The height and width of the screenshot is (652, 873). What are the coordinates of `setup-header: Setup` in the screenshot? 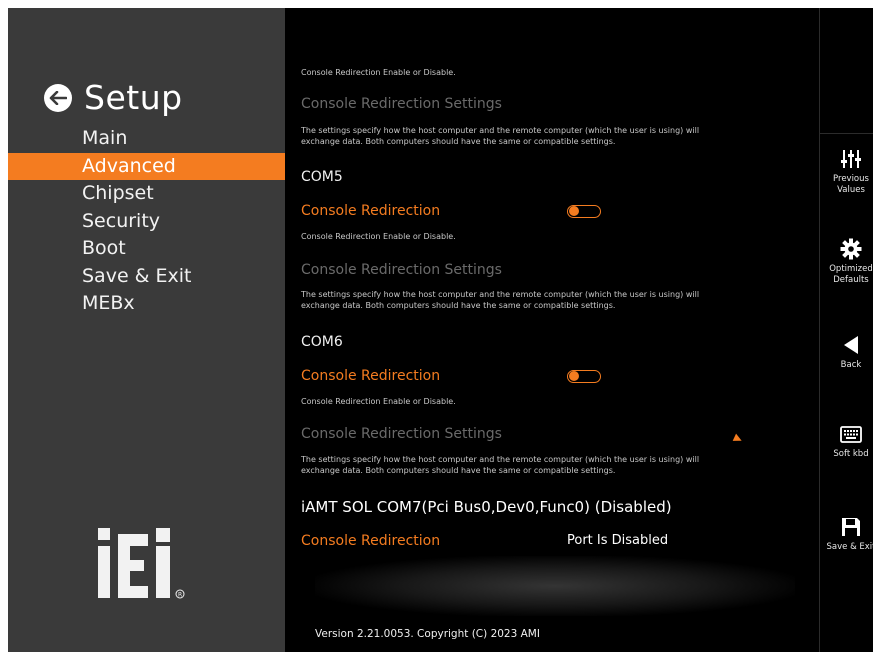 It's located at (113, 97).